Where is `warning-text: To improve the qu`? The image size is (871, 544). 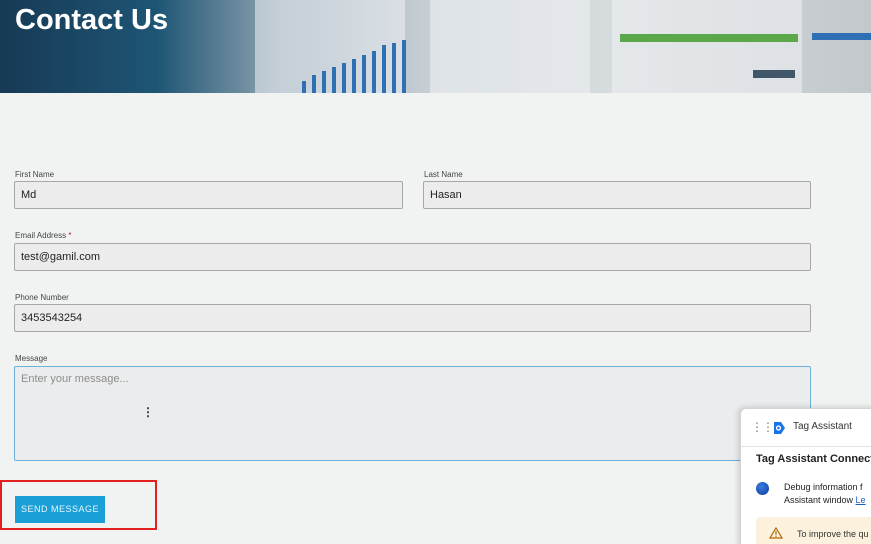 warning-text: To improve the qu is located at coordinates (833, 534).